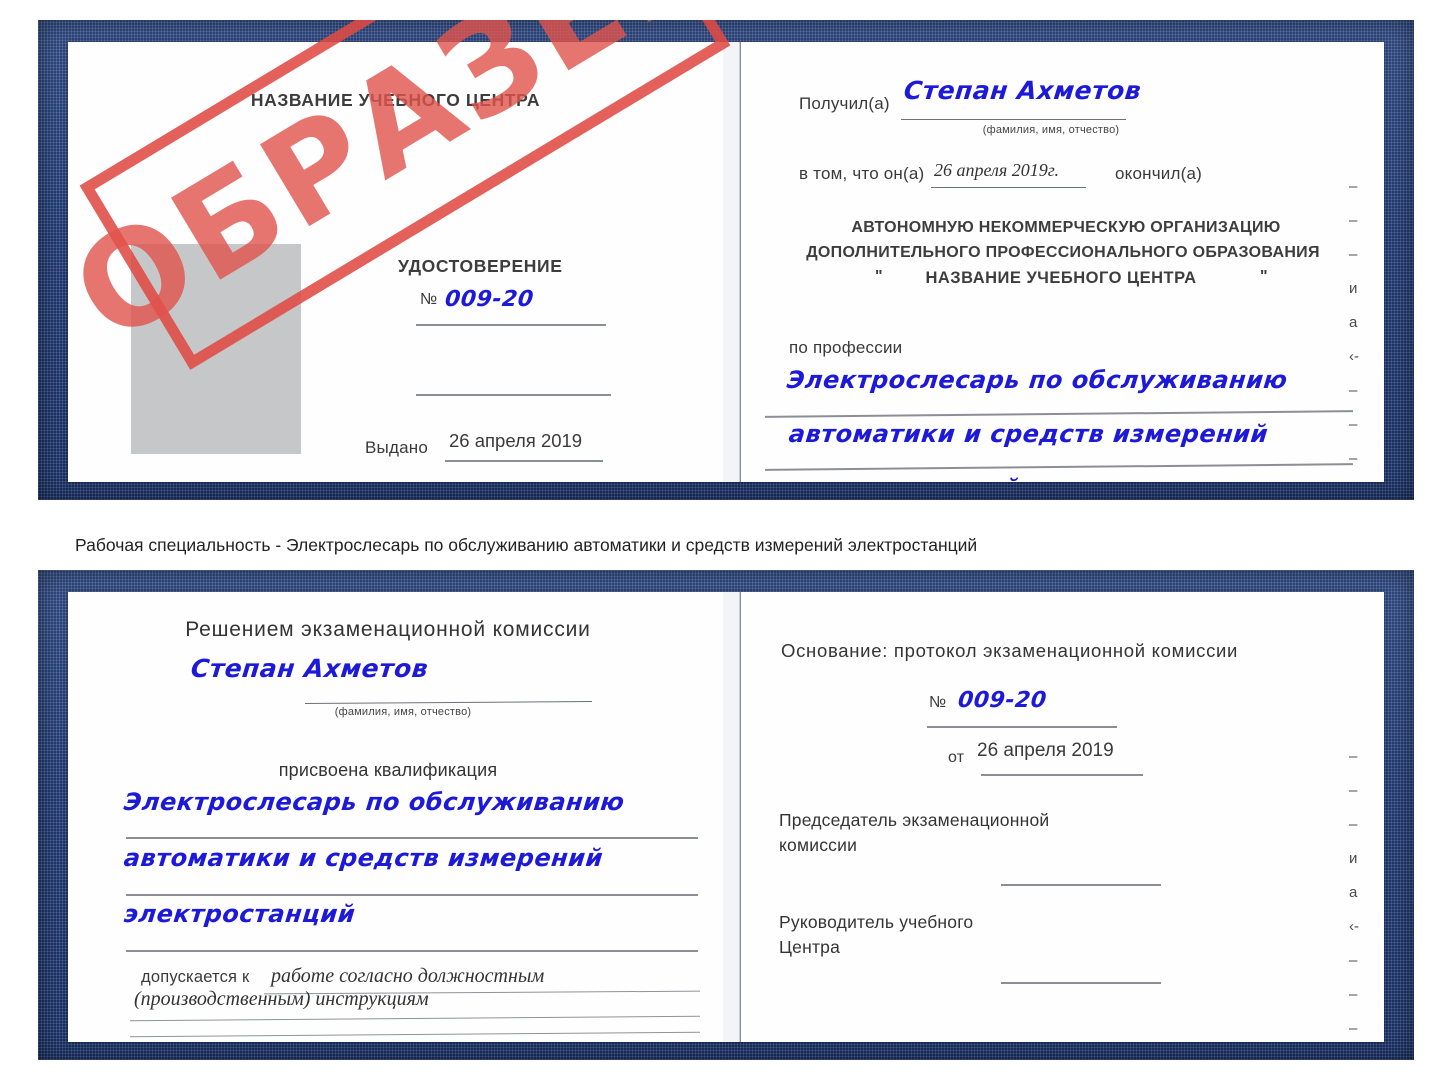 The image size is (1448, 1085). What do you see at coordinates (846, 347) in the screenshot?
I see `profession-label: по профессии` at bounding box center [846, 347].